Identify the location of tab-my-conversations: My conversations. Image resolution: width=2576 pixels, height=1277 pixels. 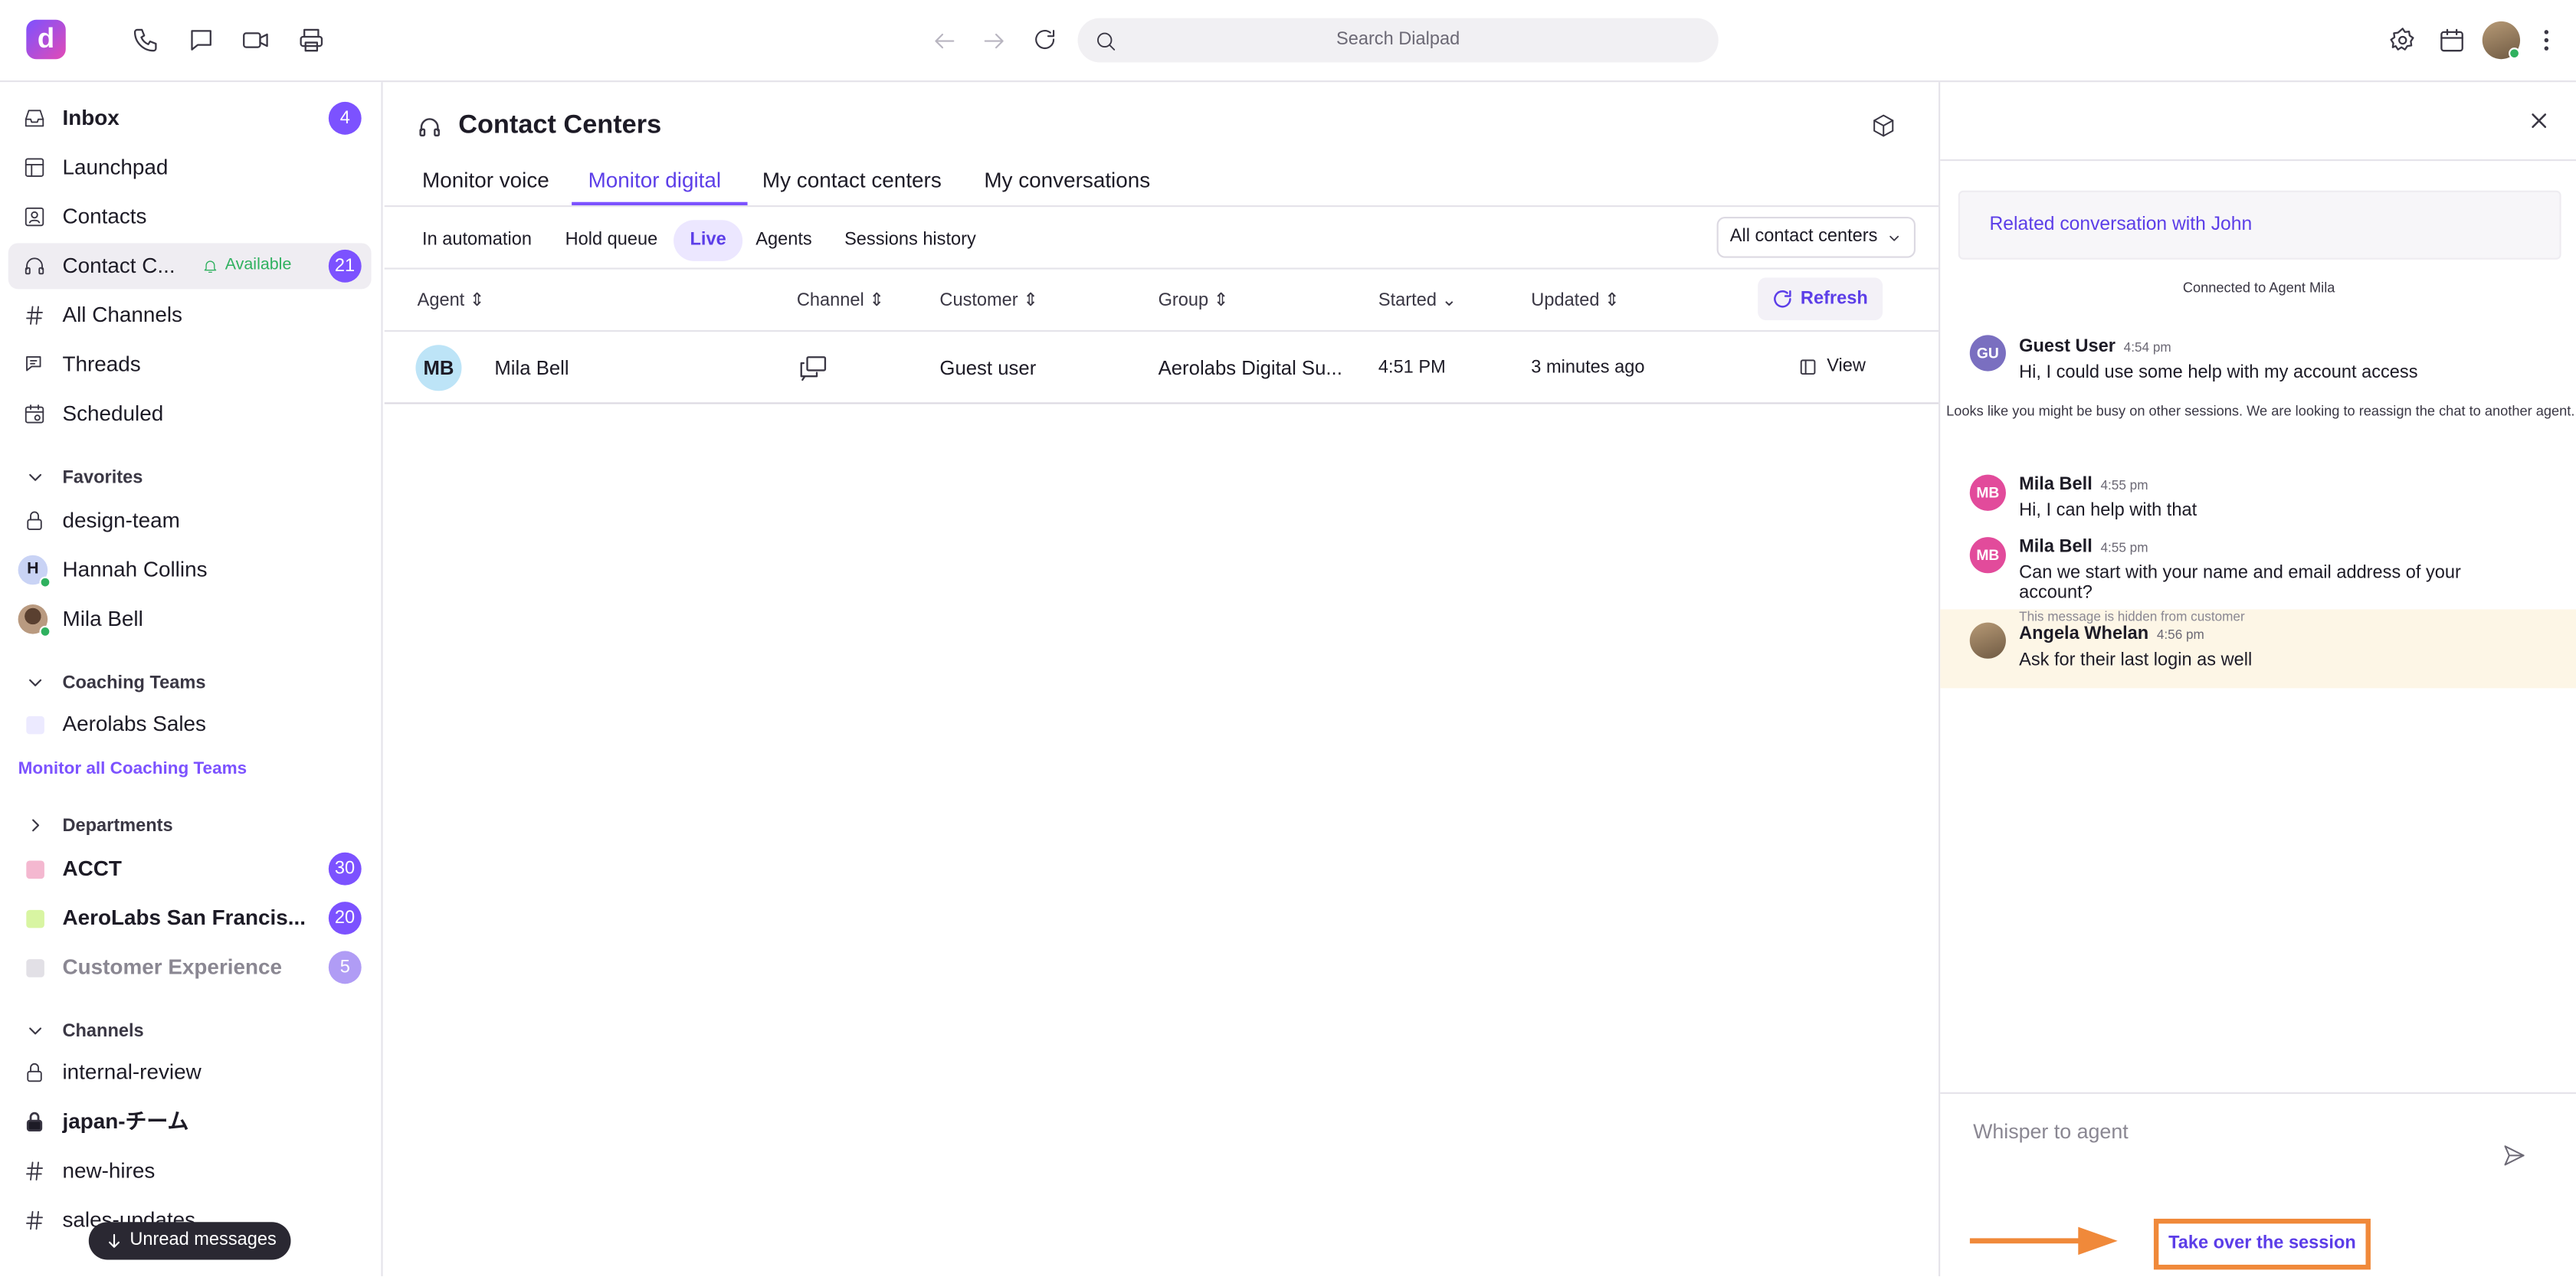
(1067, 180).